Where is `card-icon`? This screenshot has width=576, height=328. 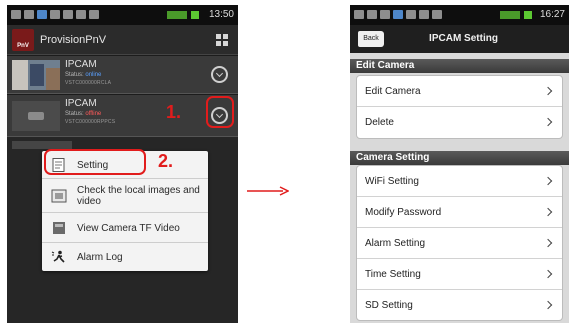
card-icon is located at coordinates (59, 228).